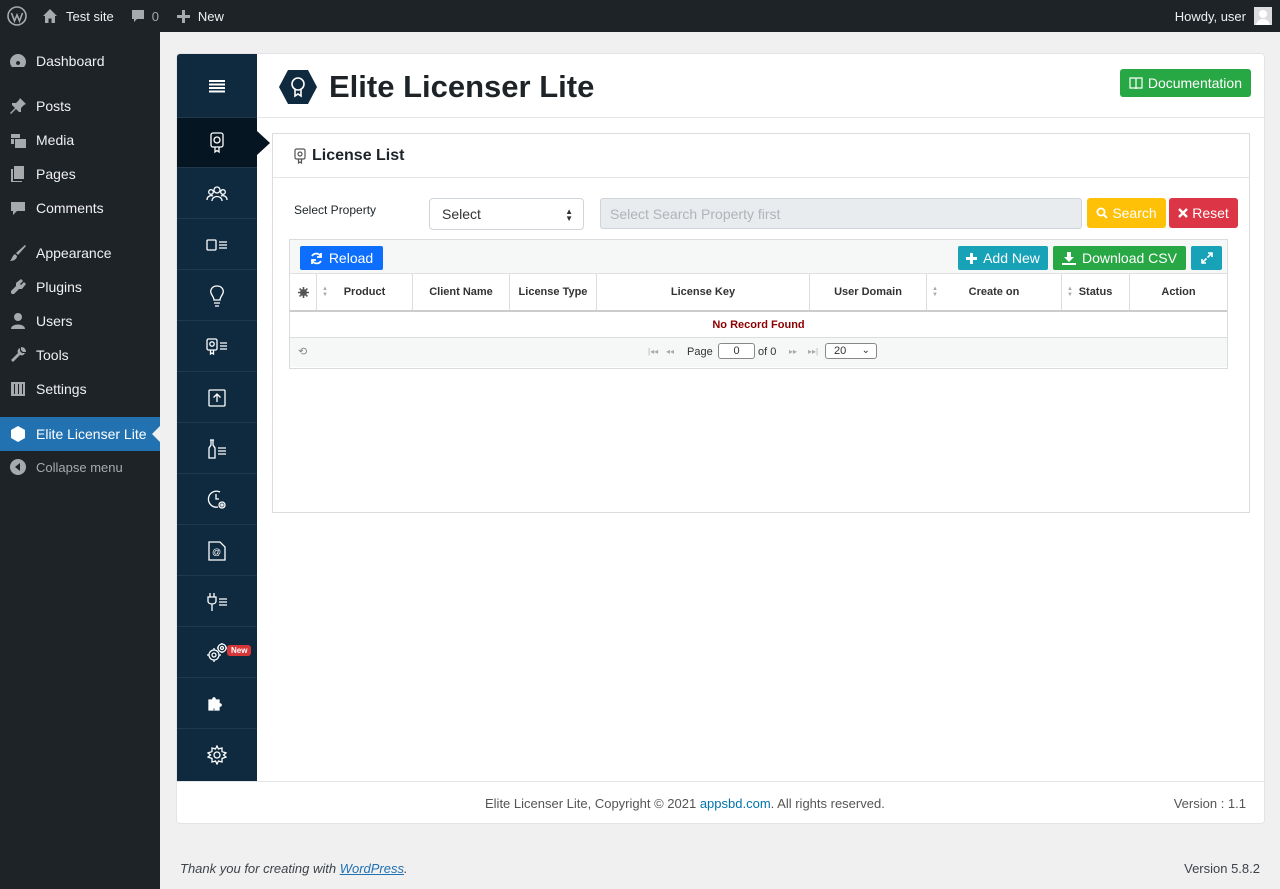  Describe the element at coordinates (462, 86) in the screenshot. I see `page-title: Elite Licenser Lite` at that location.